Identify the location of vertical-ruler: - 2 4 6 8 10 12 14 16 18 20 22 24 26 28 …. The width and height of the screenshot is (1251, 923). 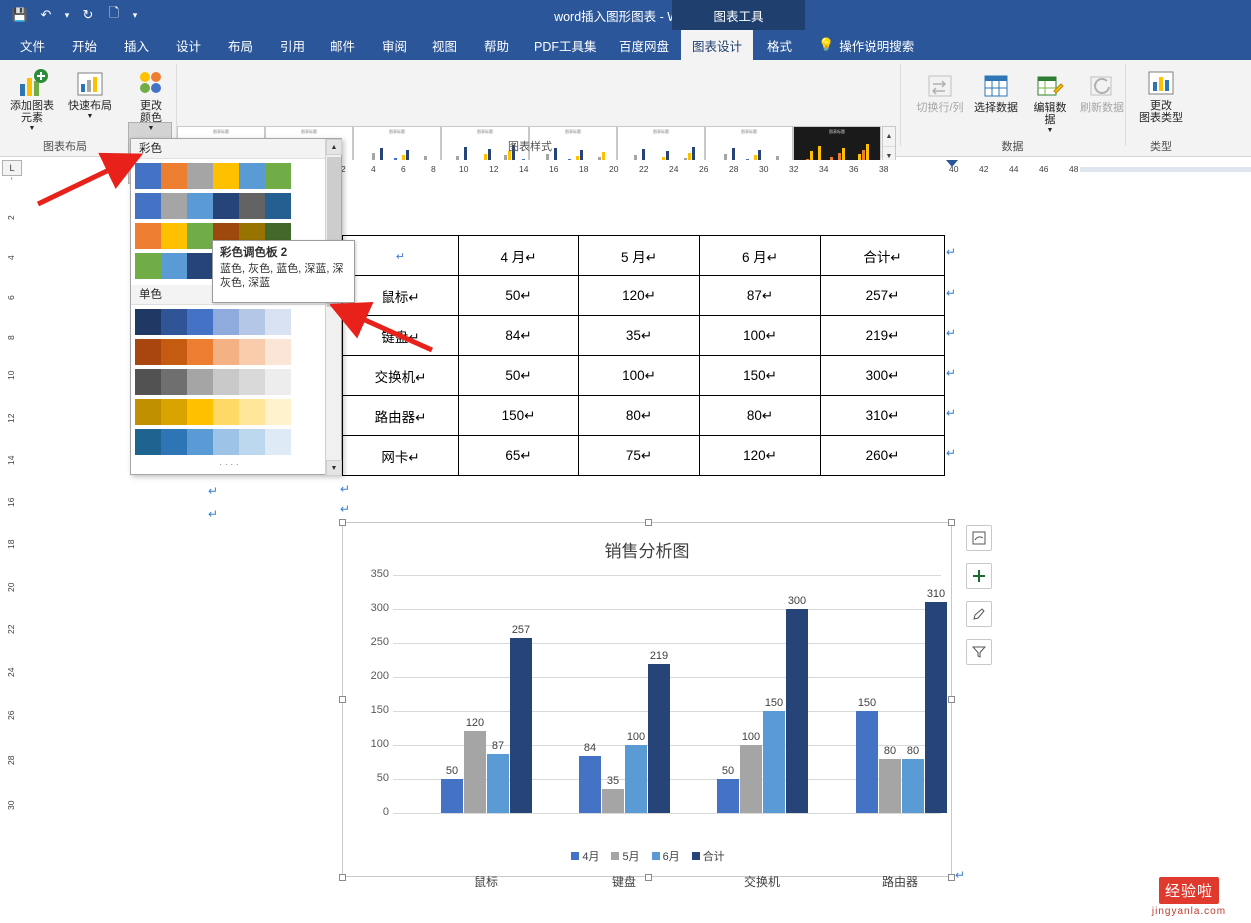
(14, 541).